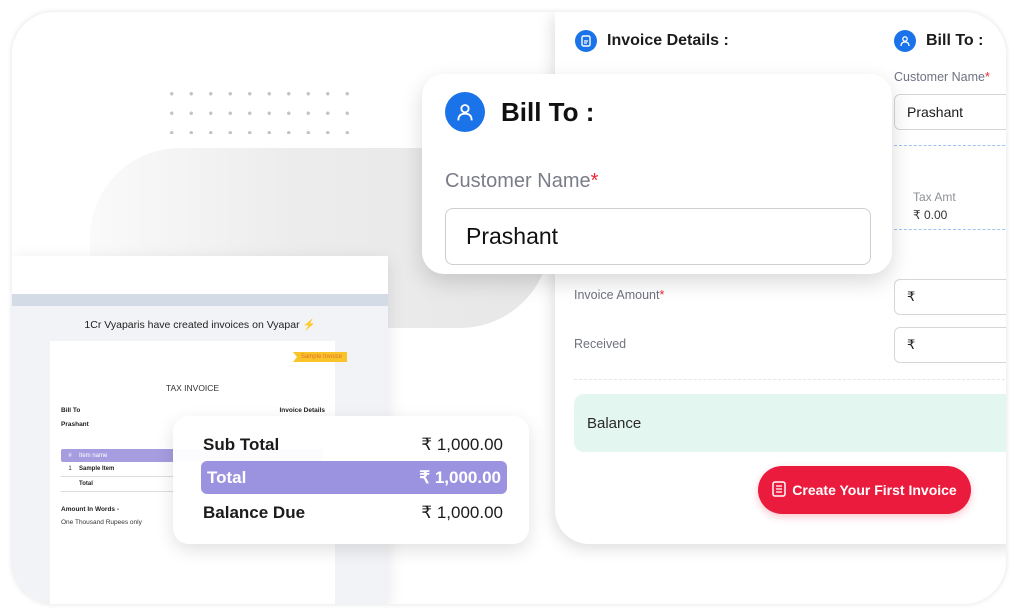 This screenshot has width=1024, height=614. I want to click on tax-invoice-title: TAX INVOICE, so click(192, 388).